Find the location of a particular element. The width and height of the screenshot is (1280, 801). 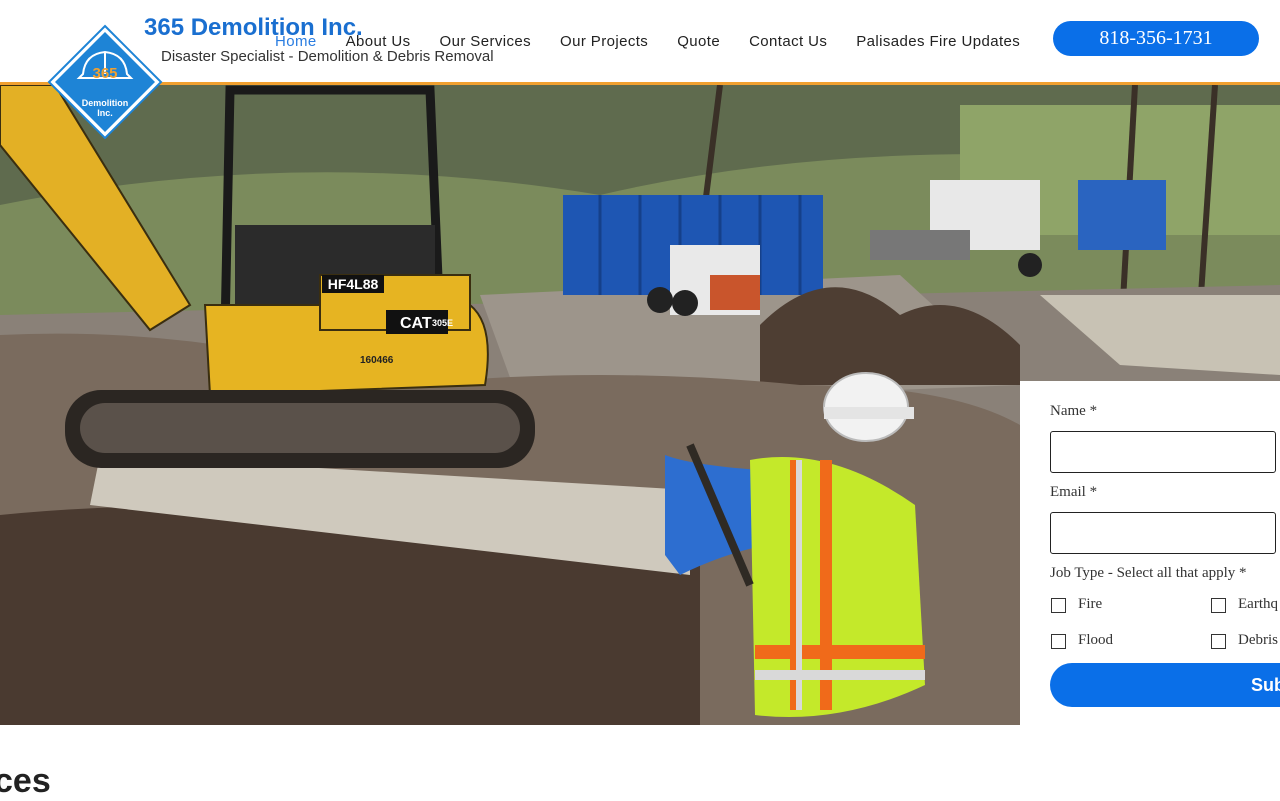

logo-number: 365 is located at coordinates (104, 73).